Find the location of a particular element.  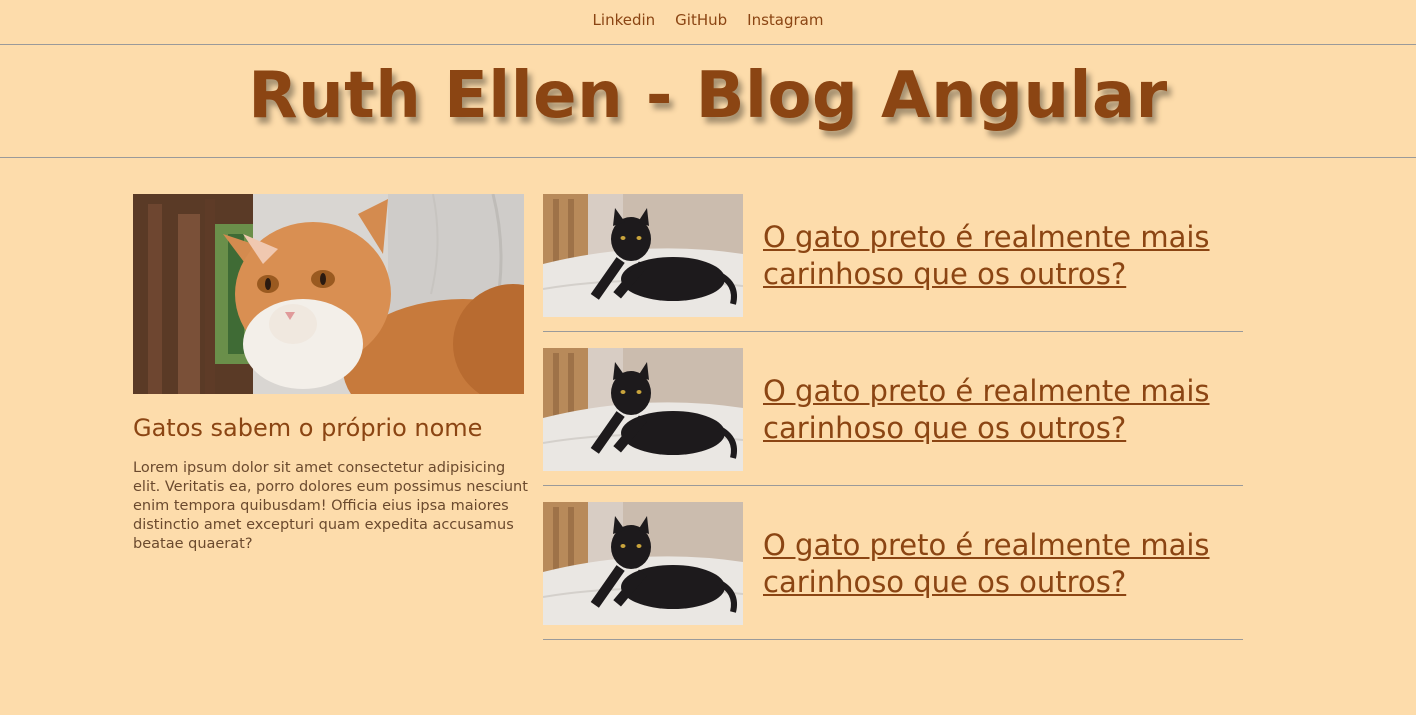

top-nav: Linkedin GitHub Instagram is located at coordinates (708, 22).